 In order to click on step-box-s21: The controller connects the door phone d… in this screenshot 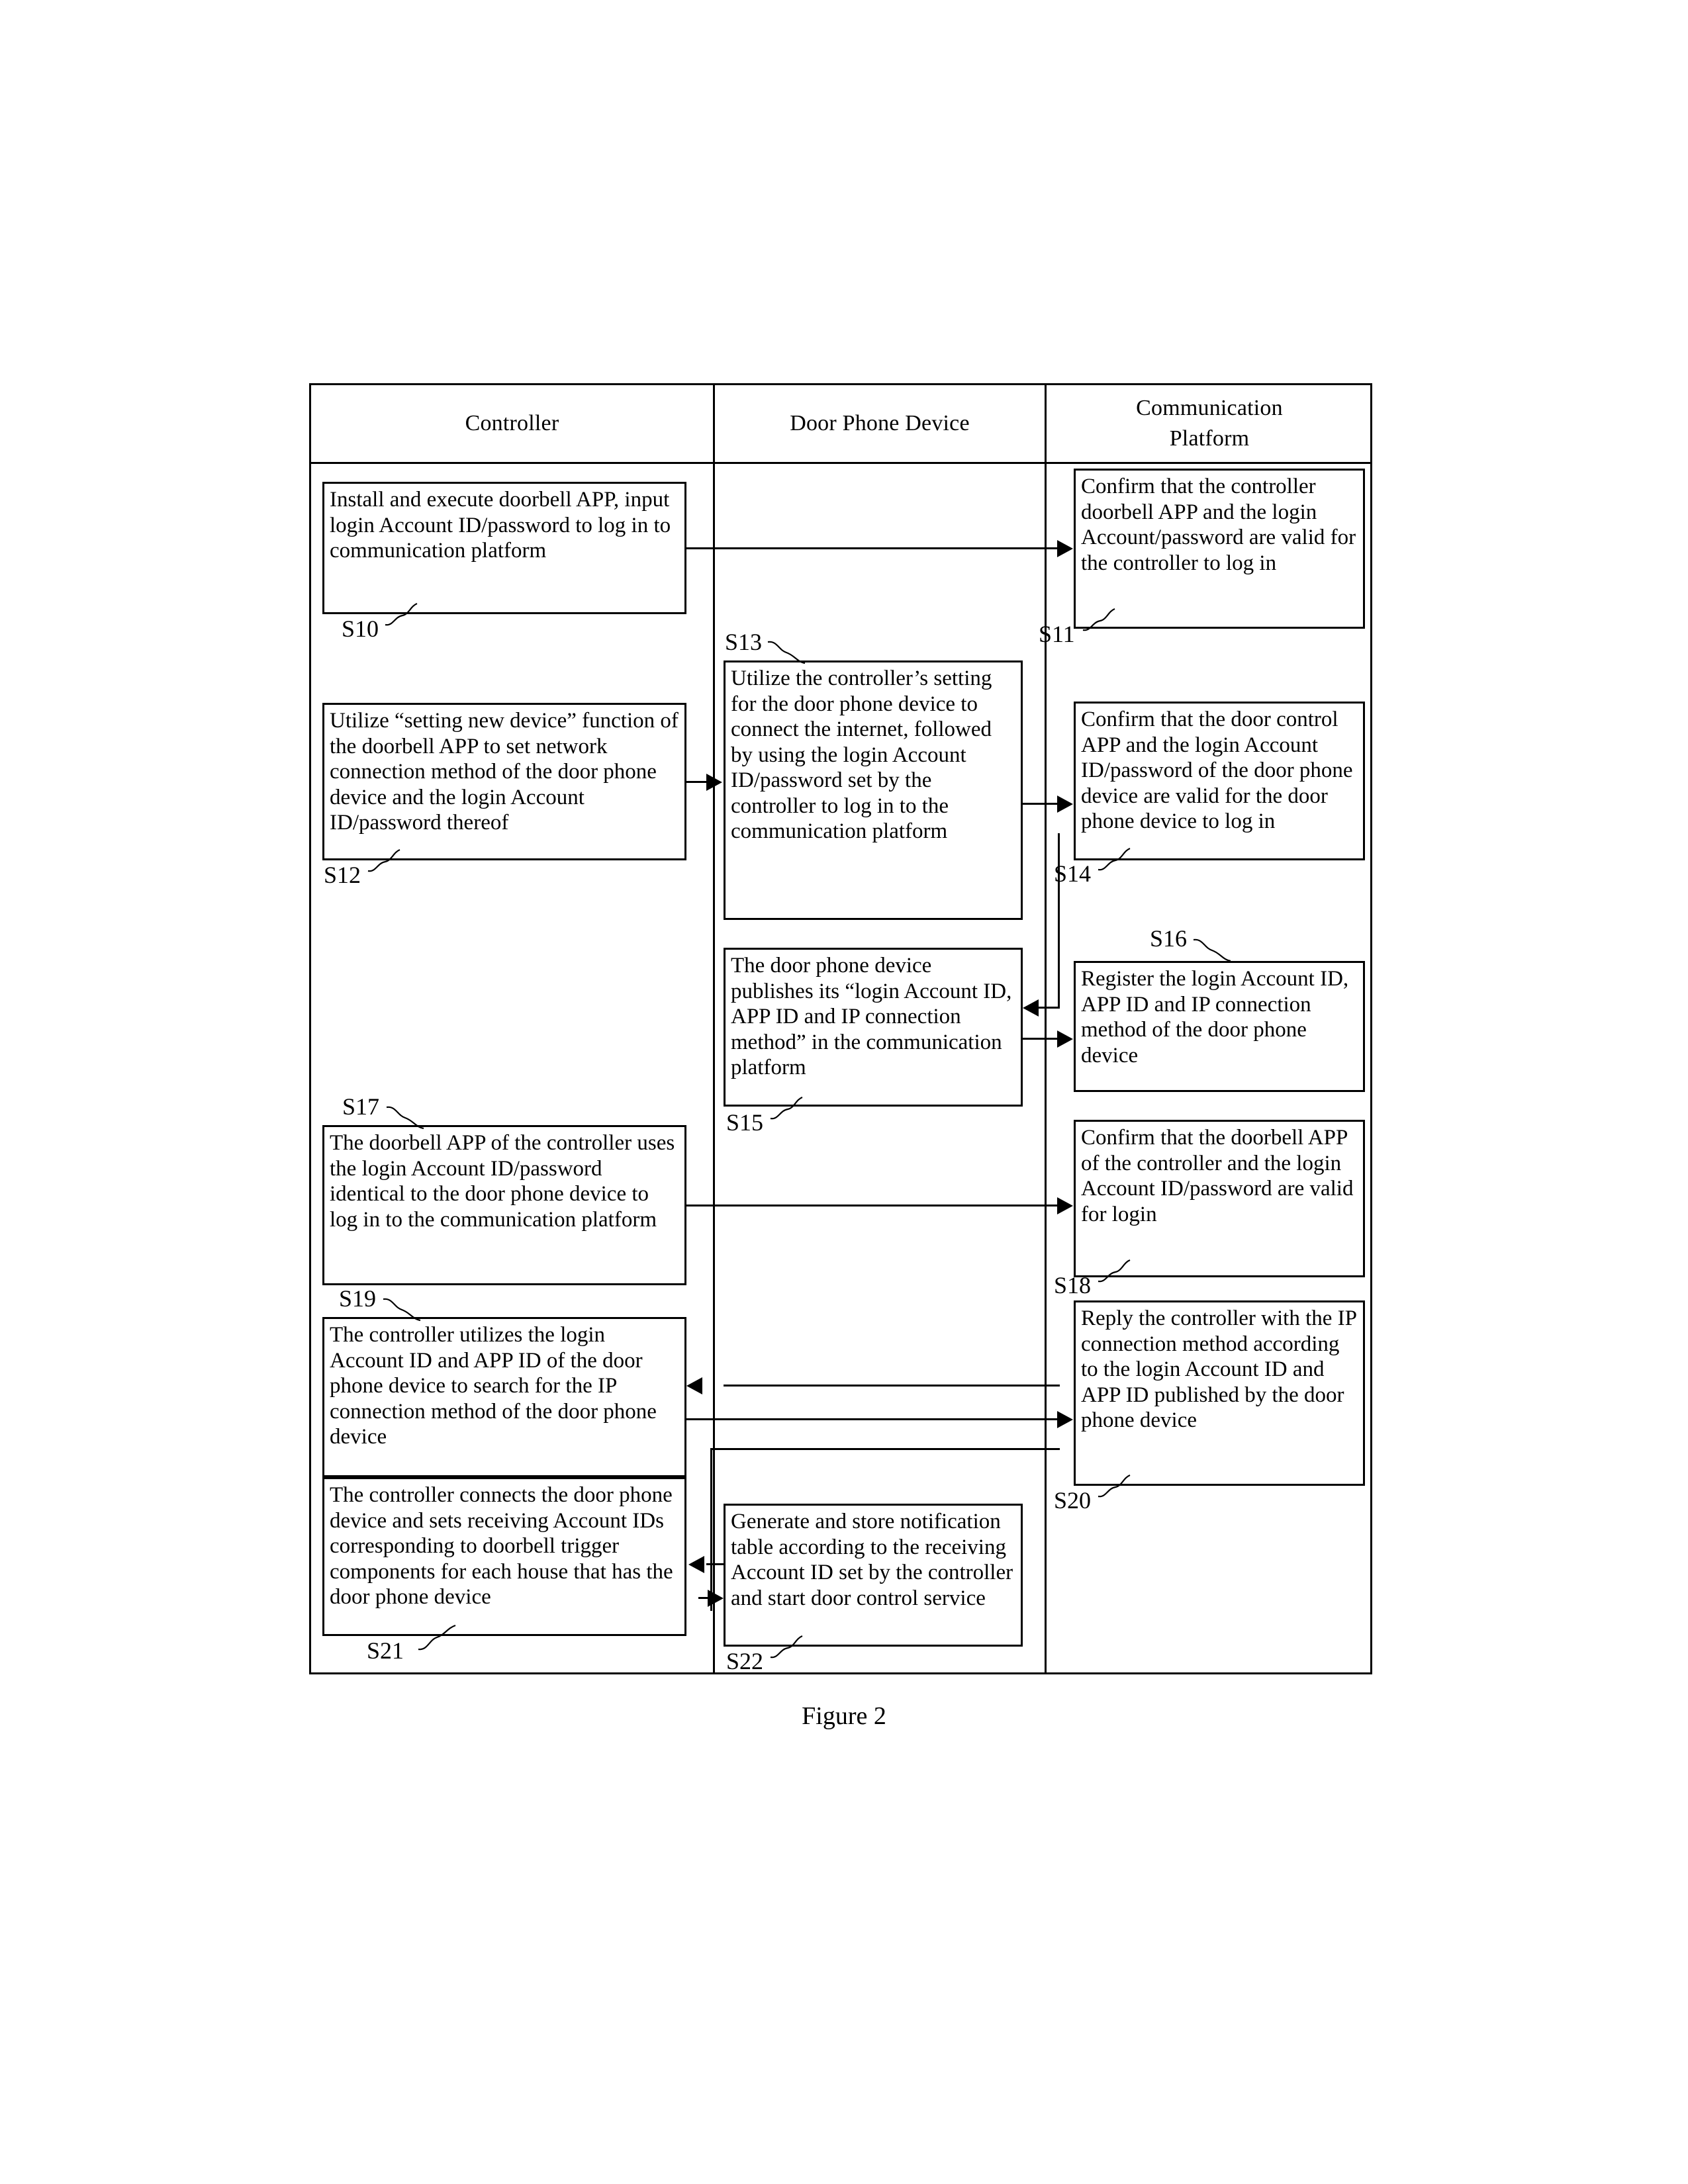, I will do `click(504, 1556)`.